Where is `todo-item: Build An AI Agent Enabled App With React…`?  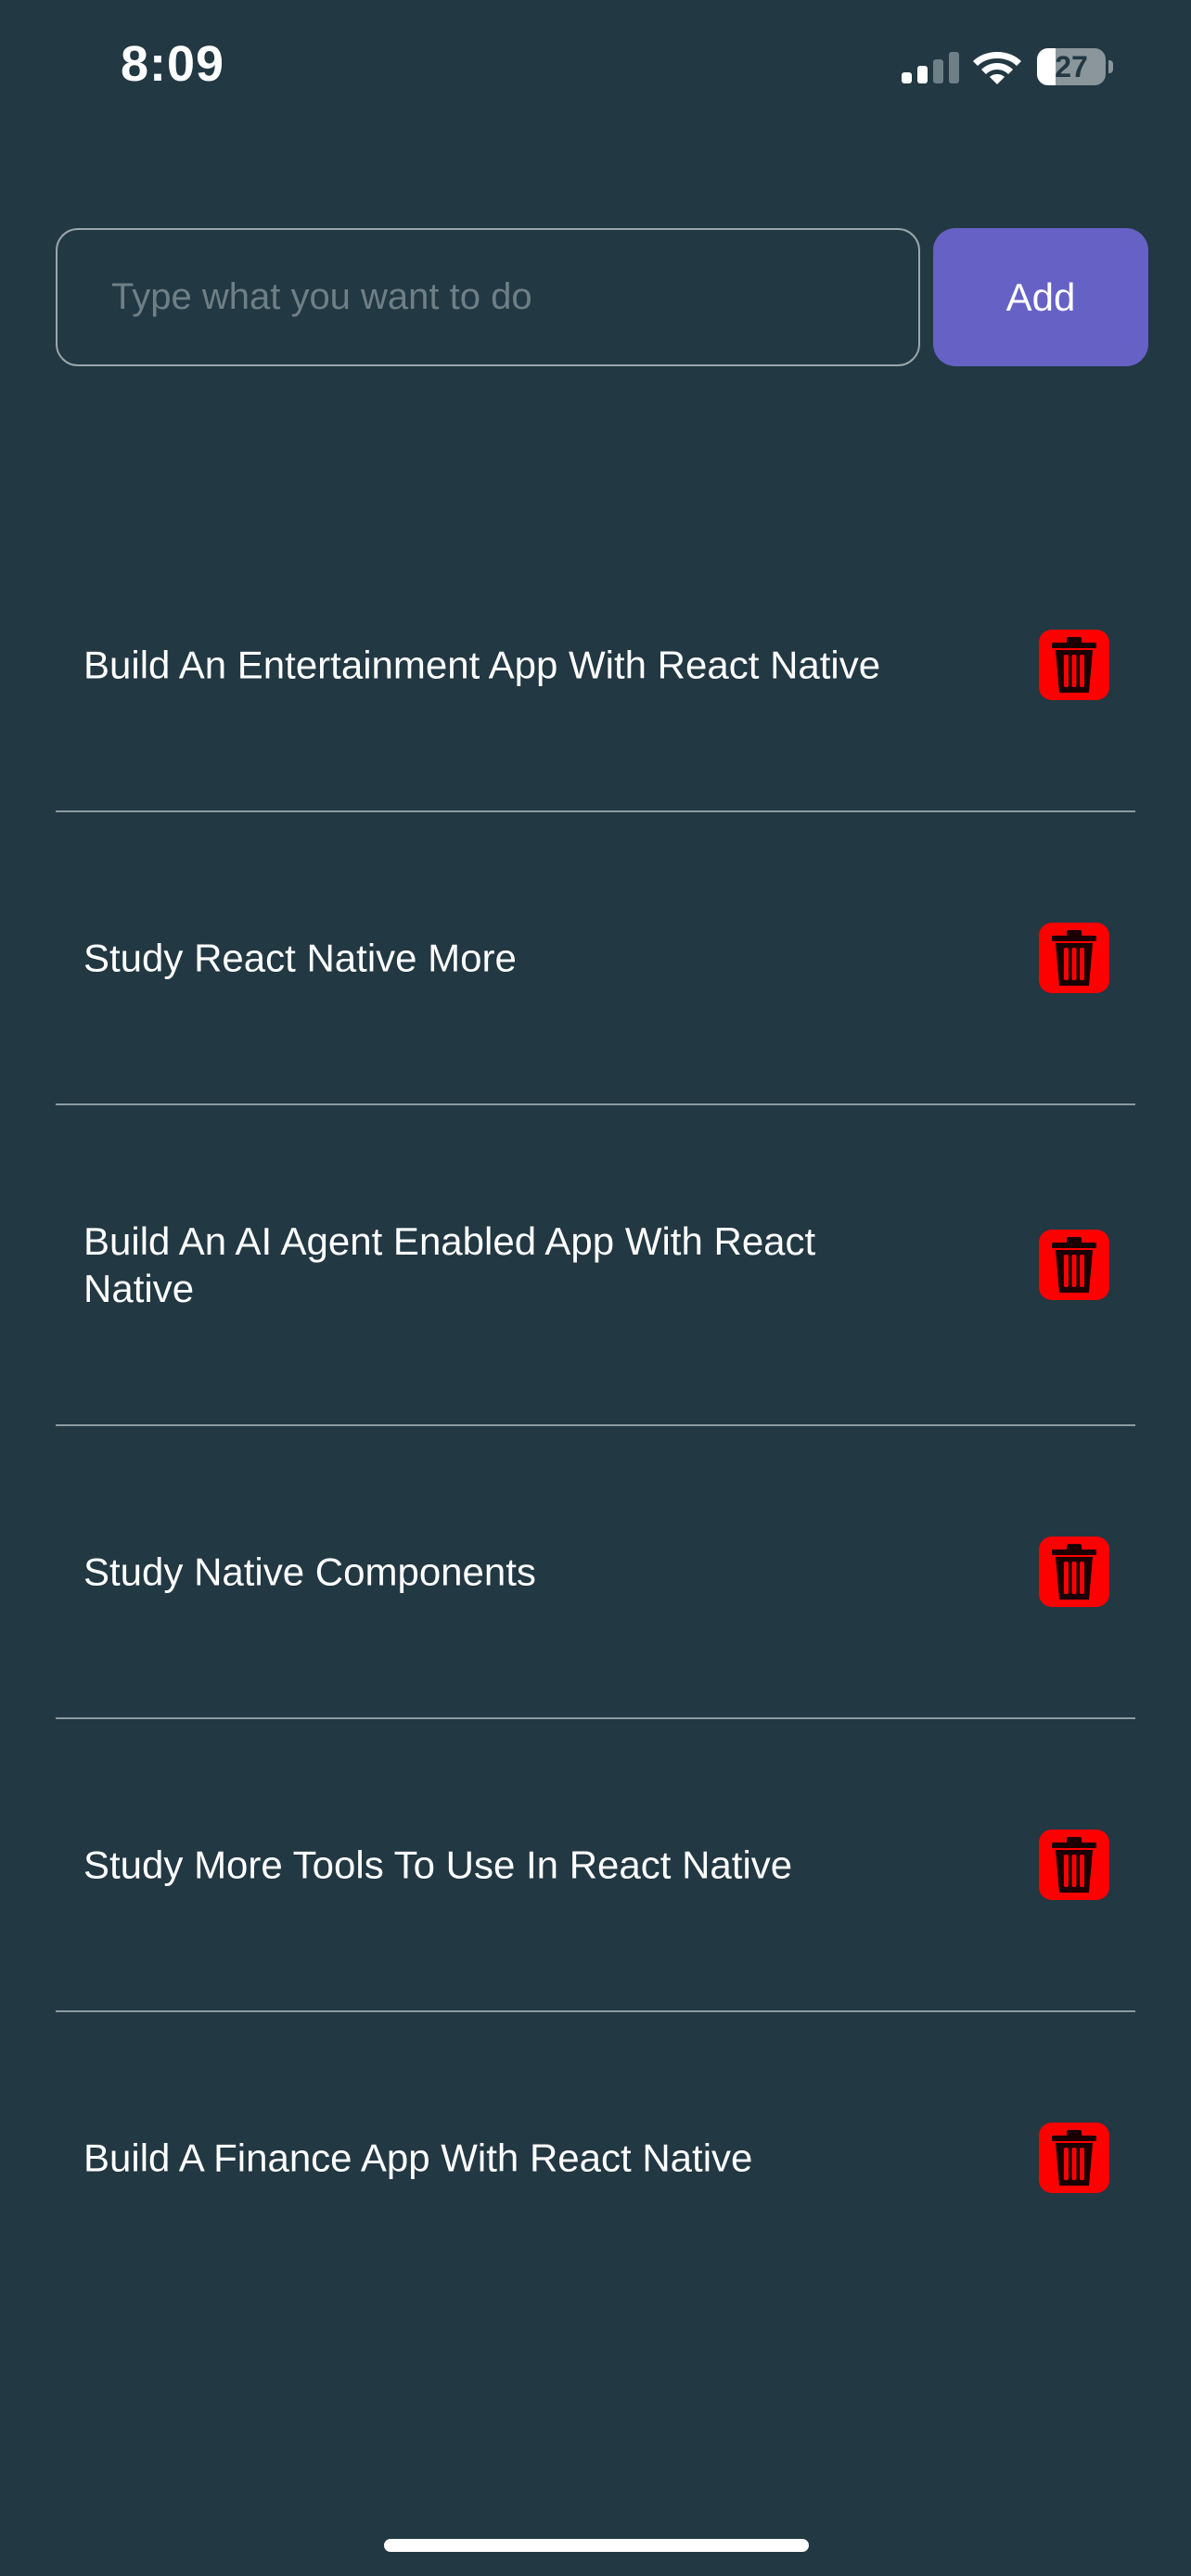
todo-item: Build An AI Agent Enabled App With React… is located at coordinates (595, 1265).